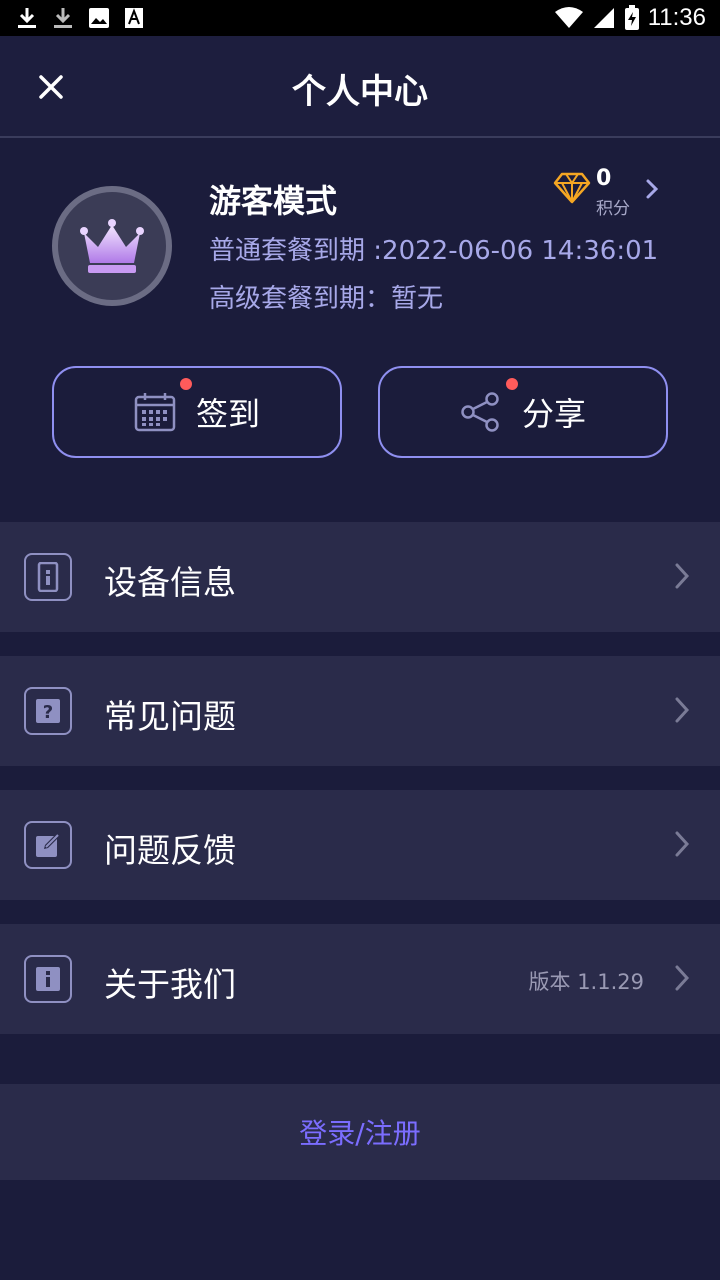 The image size is (720, 1280). I want to click on image-icon, so click(99, 18).